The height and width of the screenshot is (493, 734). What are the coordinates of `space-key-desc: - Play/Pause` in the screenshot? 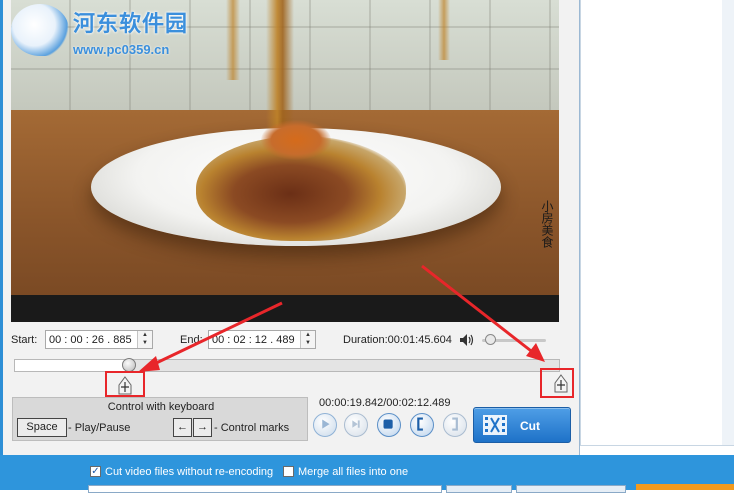 It's located at (99, 428).